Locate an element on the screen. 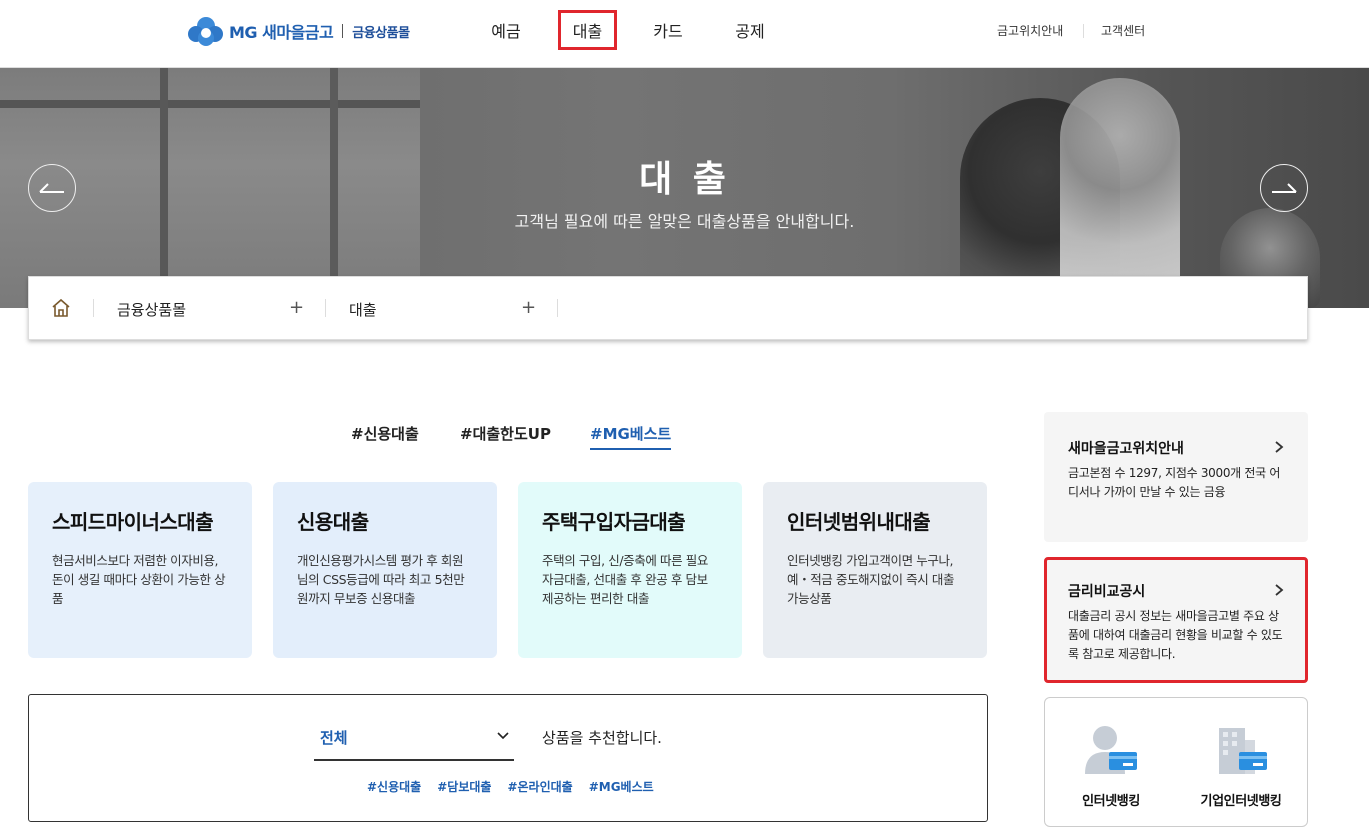 The width and height of the screenshot is (1369, 836). util-customer-center: 고객센터 is located at coordinates (1123, 30).